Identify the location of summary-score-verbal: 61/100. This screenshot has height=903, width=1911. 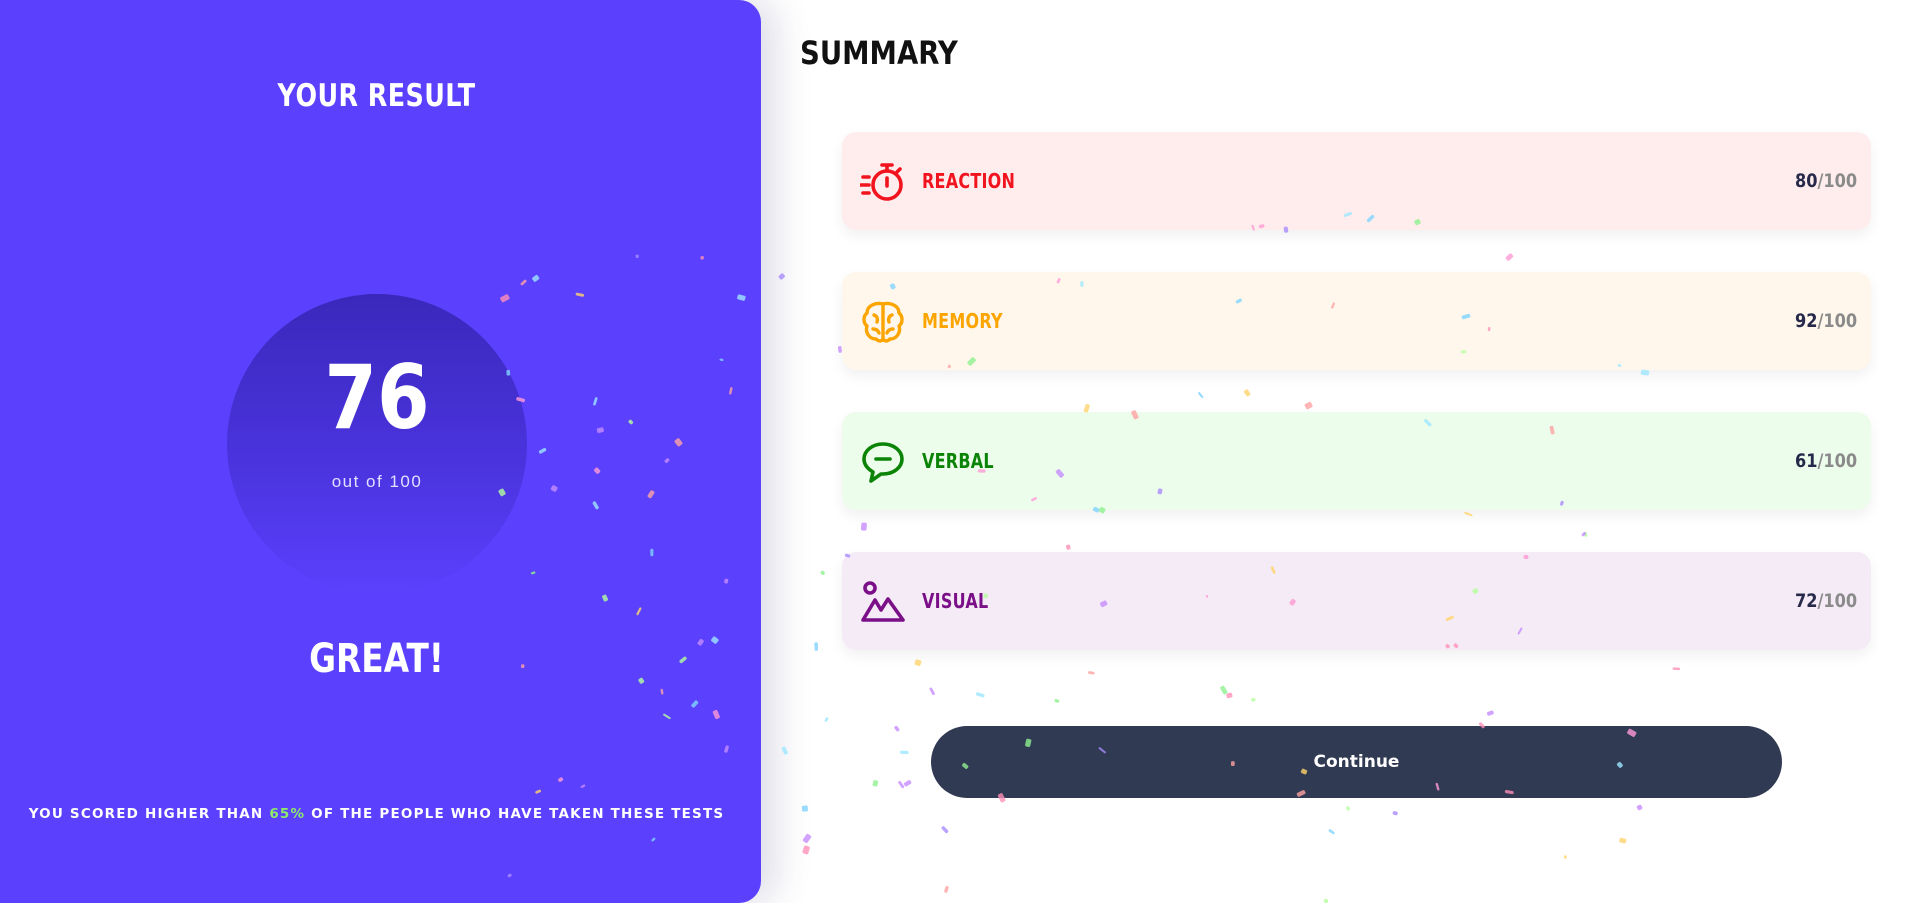
(1826, 461).